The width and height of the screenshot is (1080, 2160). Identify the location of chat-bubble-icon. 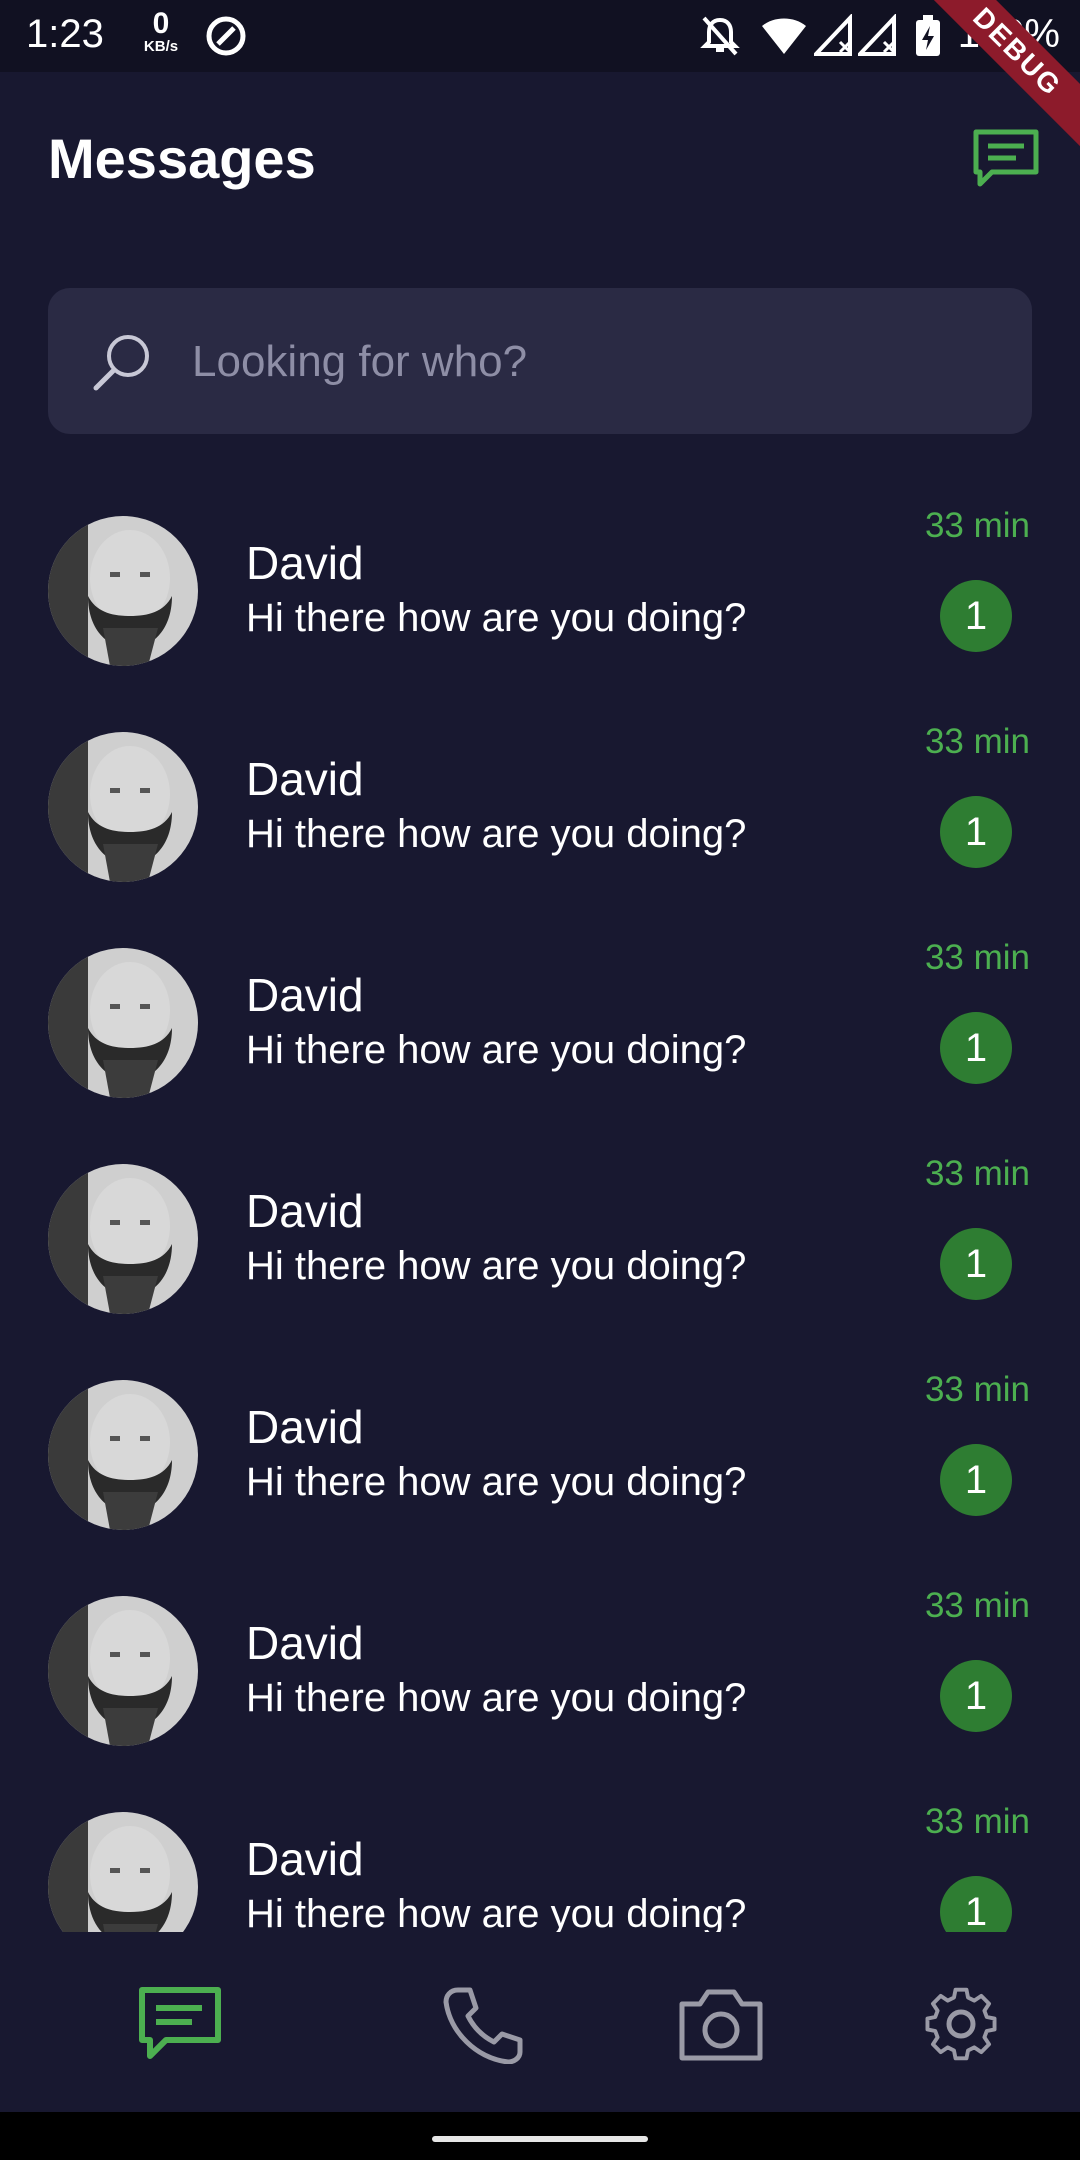
(1006, 158).